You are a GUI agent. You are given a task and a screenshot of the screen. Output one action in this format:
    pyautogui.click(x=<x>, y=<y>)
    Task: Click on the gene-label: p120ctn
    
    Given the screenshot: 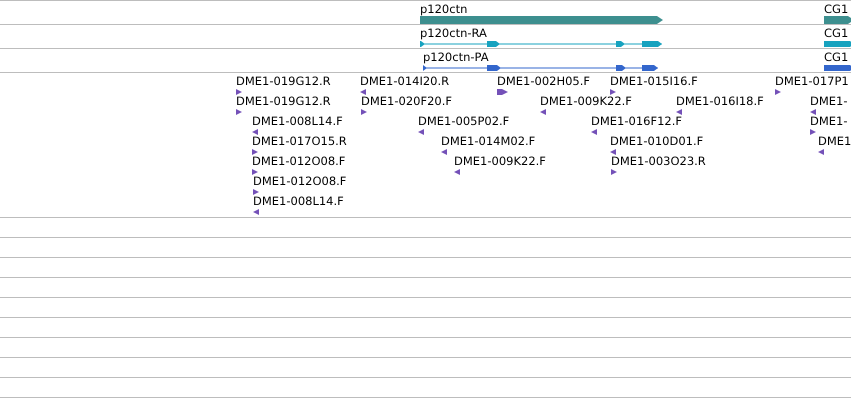 What is the action you would take?
    pyautogui.click(x=444, y=9)
    